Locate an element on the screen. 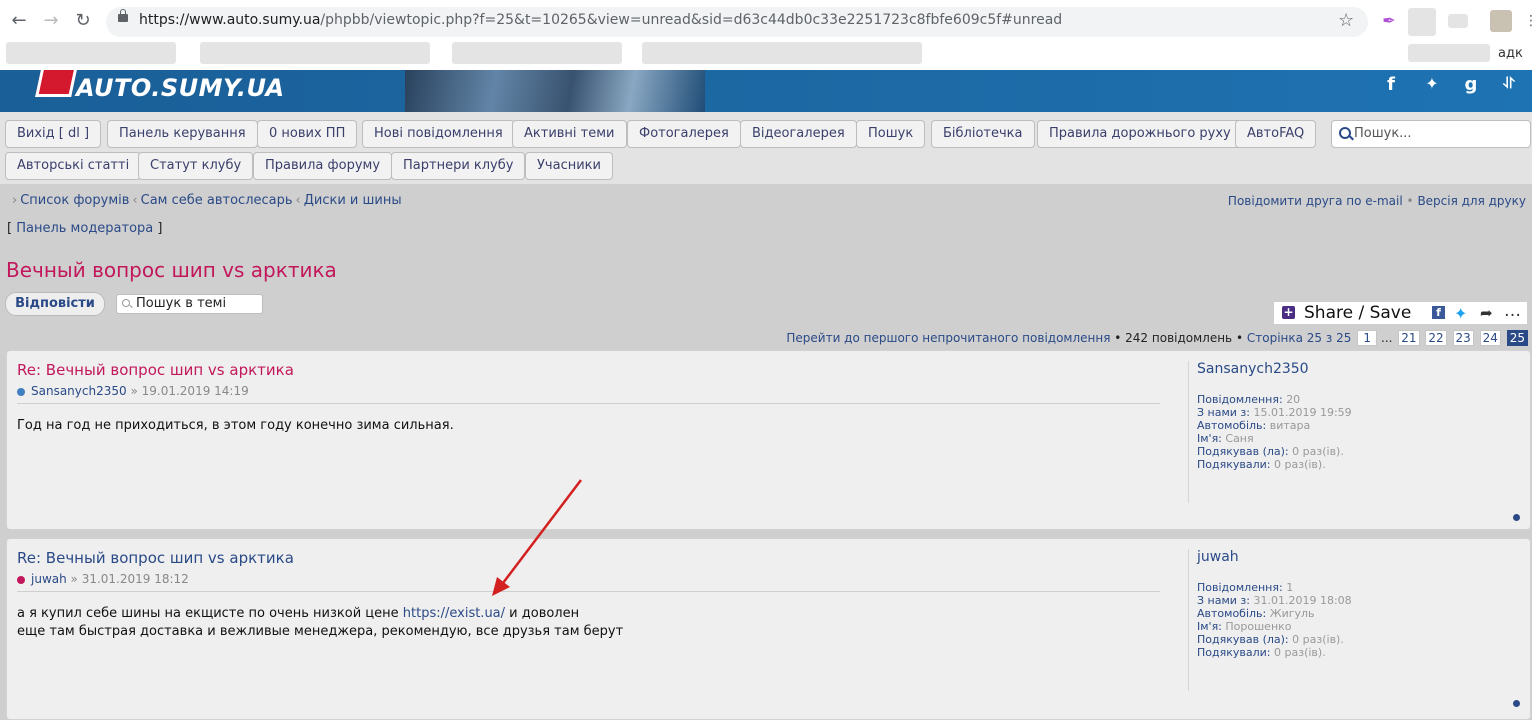 This screenshot has width=1532, height=720. reply-button: Відповісти is located at coordinates (55, 304).